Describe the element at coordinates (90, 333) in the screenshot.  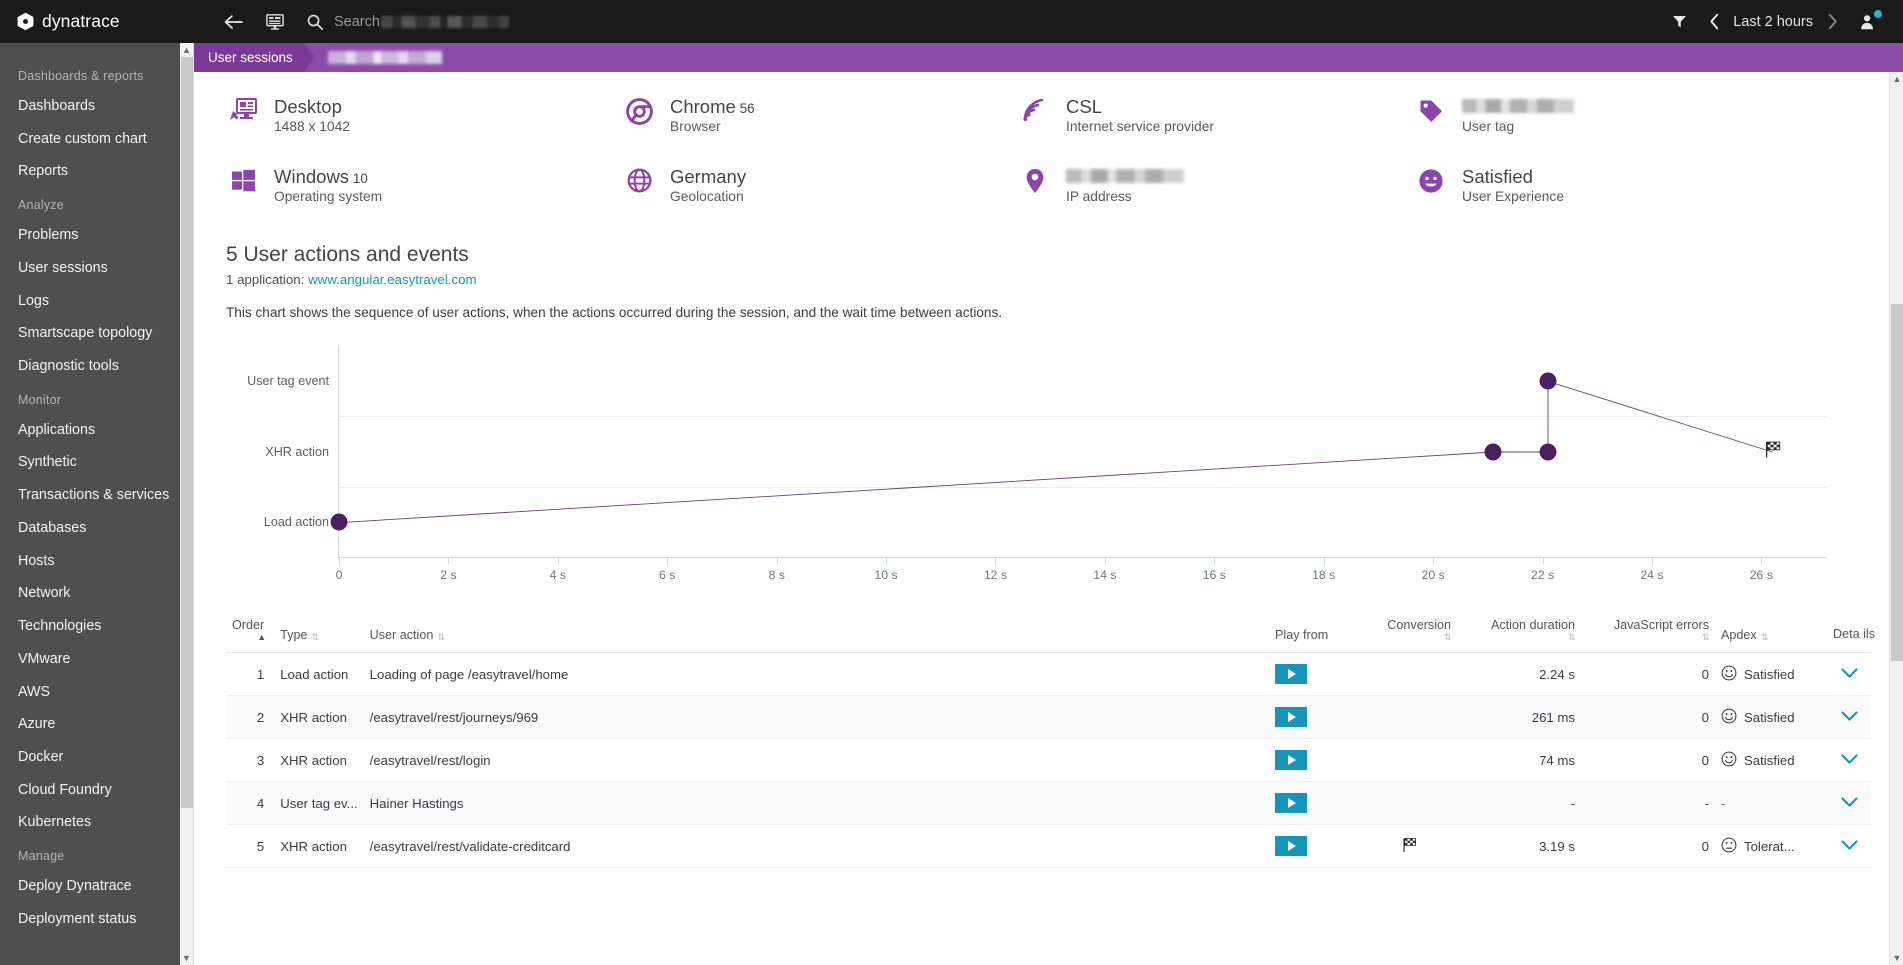
I see `sidebar-item-smartscape-topology: Smartscape topology` at that location.